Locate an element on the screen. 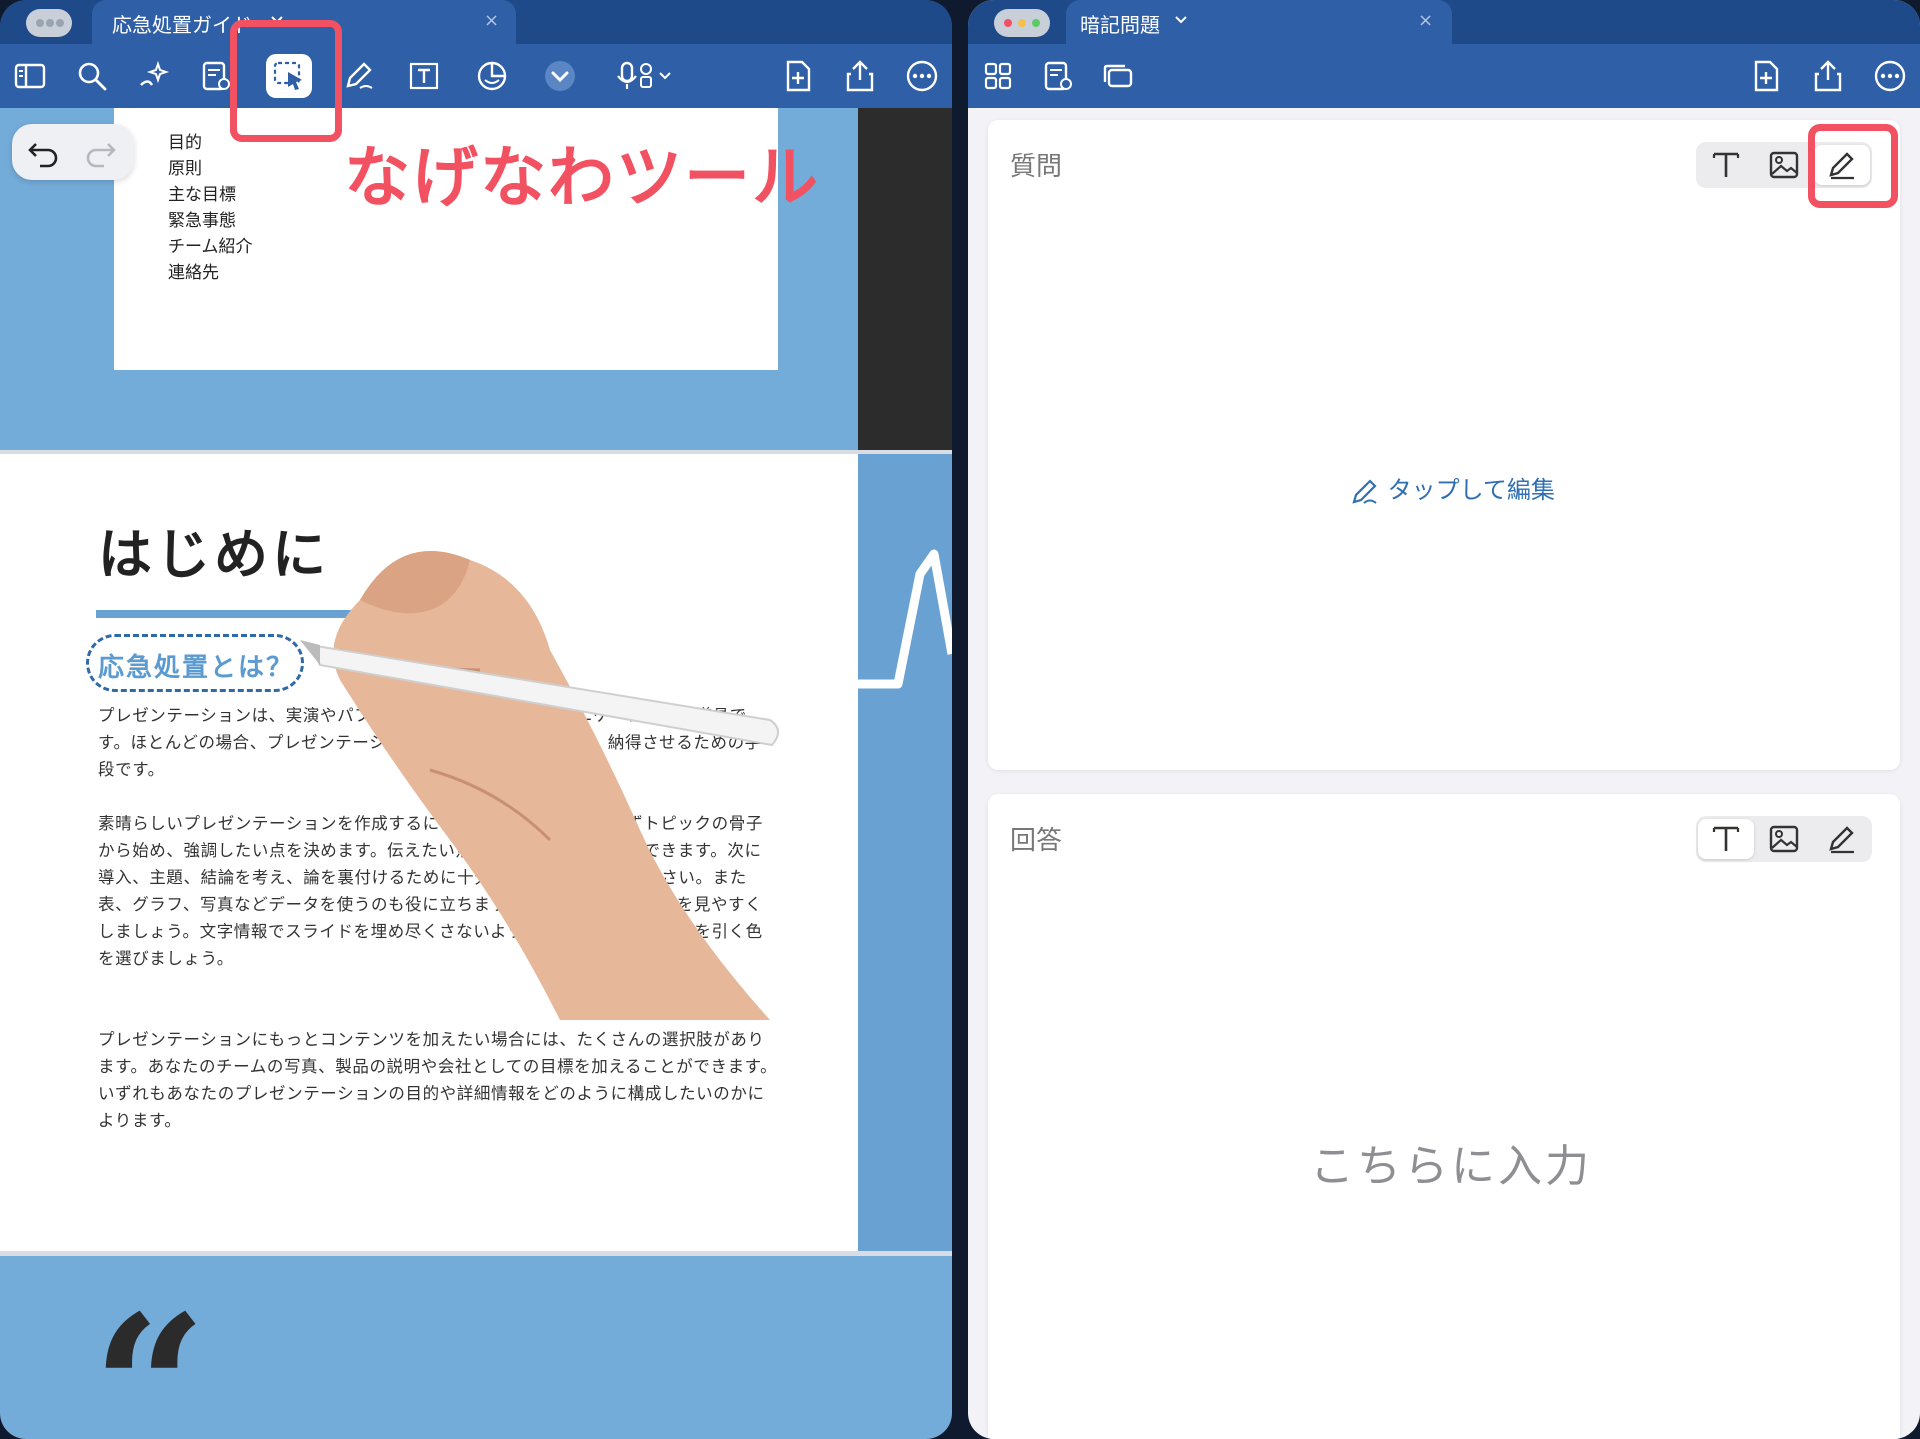 This screenshot has width=1920, height=1439. quote-mark: “ is located at coordinates (150, 1355).